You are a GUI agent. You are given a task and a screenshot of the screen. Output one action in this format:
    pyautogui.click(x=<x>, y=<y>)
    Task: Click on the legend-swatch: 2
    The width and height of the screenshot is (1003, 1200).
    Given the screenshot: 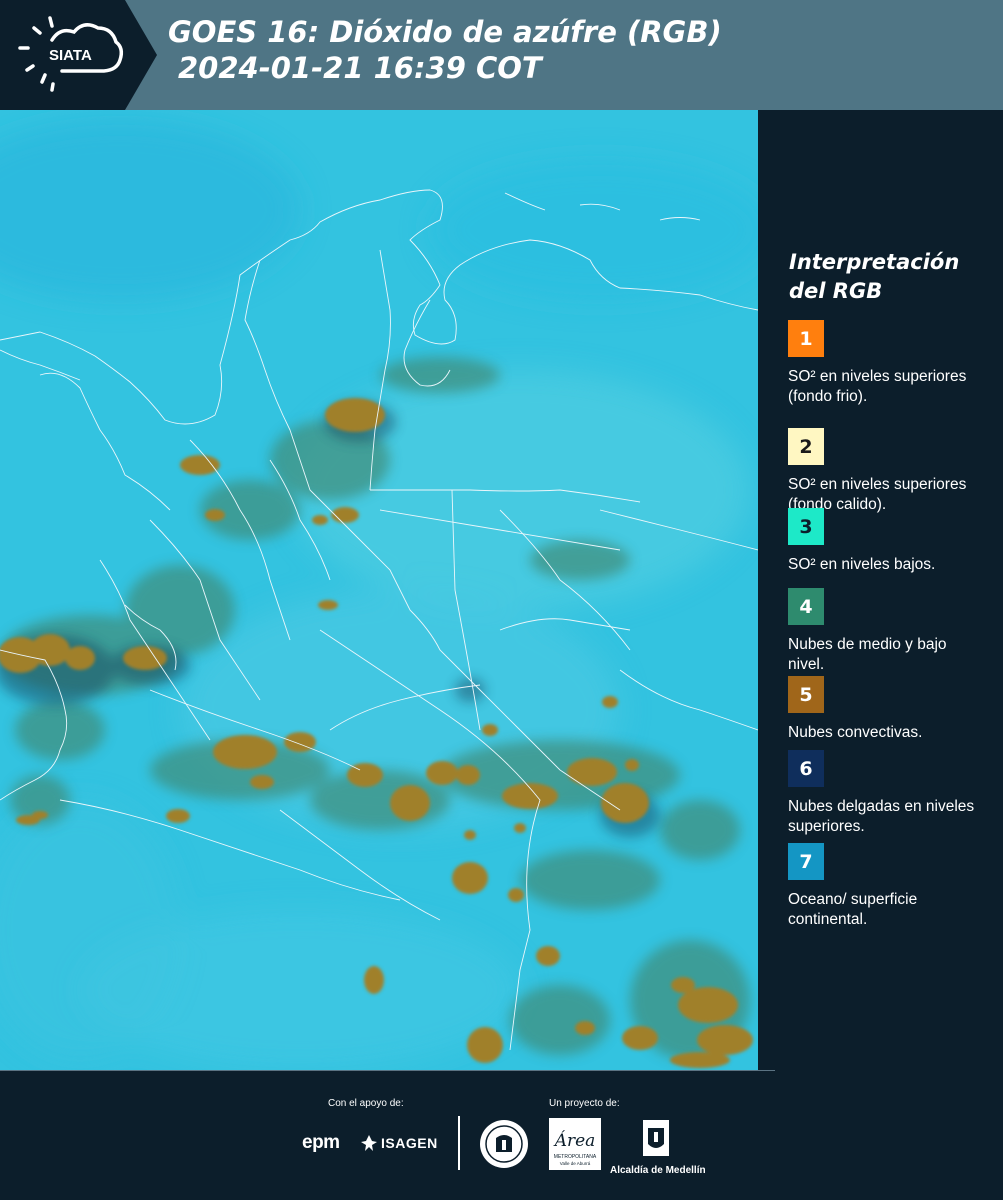 What is the action you would take?
    pyautogui.click(x=806, y=446)
    